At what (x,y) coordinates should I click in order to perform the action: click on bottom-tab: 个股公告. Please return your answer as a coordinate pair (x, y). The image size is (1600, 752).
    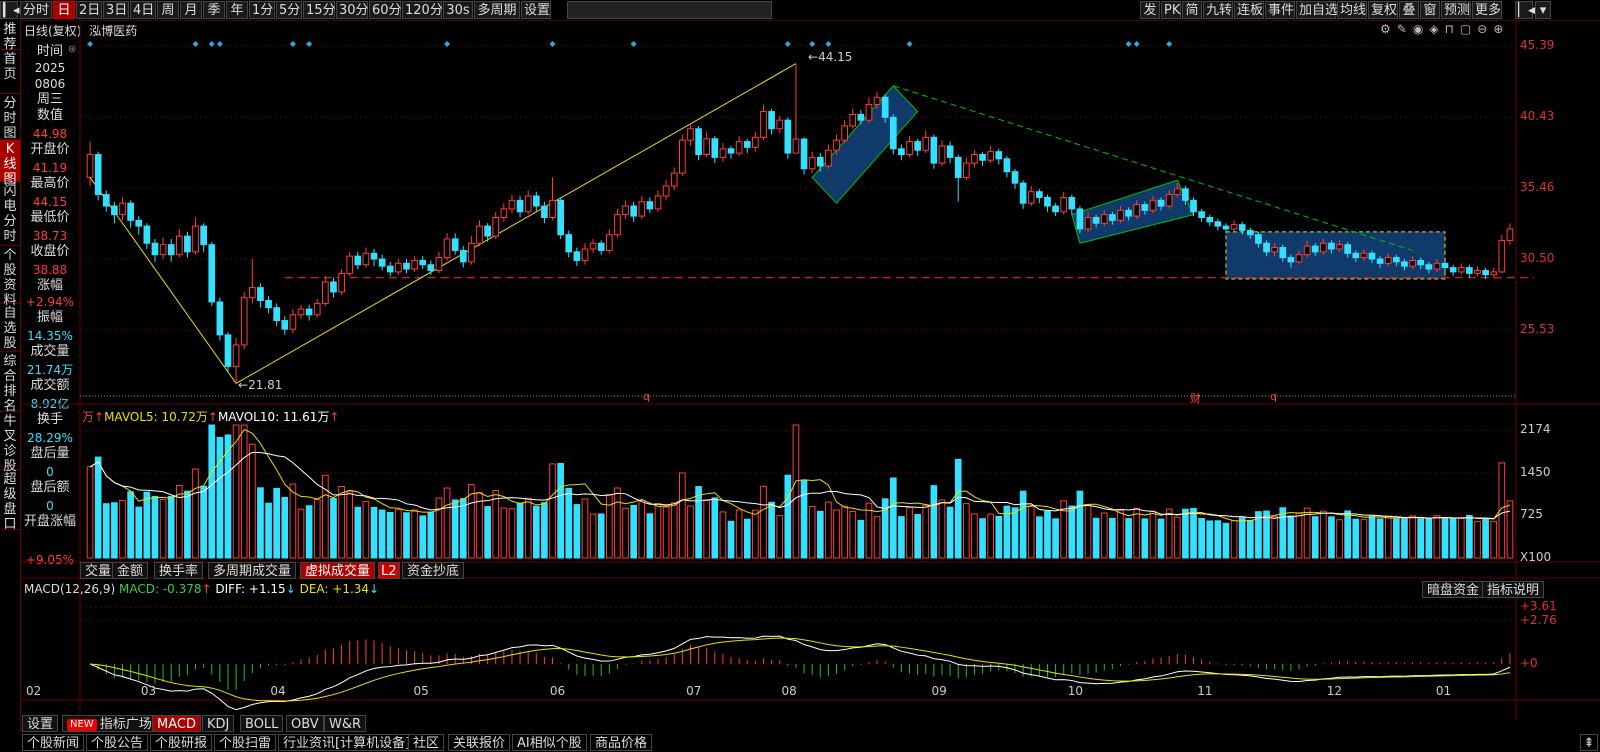
    Looking at the image, I should click on (117, 742).